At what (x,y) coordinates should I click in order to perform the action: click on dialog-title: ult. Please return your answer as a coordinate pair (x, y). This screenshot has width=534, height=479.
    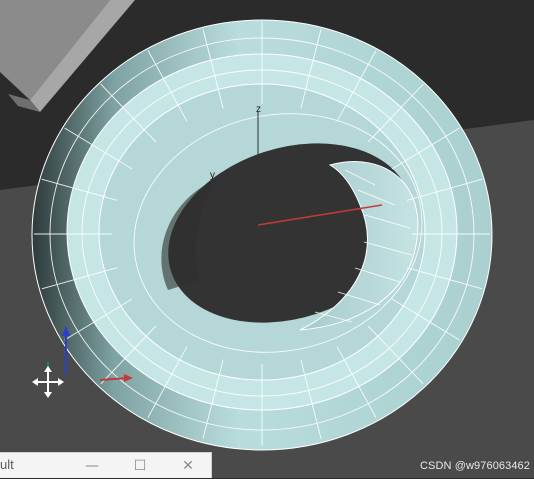
    Looking at the image, I should click on (7, 464).